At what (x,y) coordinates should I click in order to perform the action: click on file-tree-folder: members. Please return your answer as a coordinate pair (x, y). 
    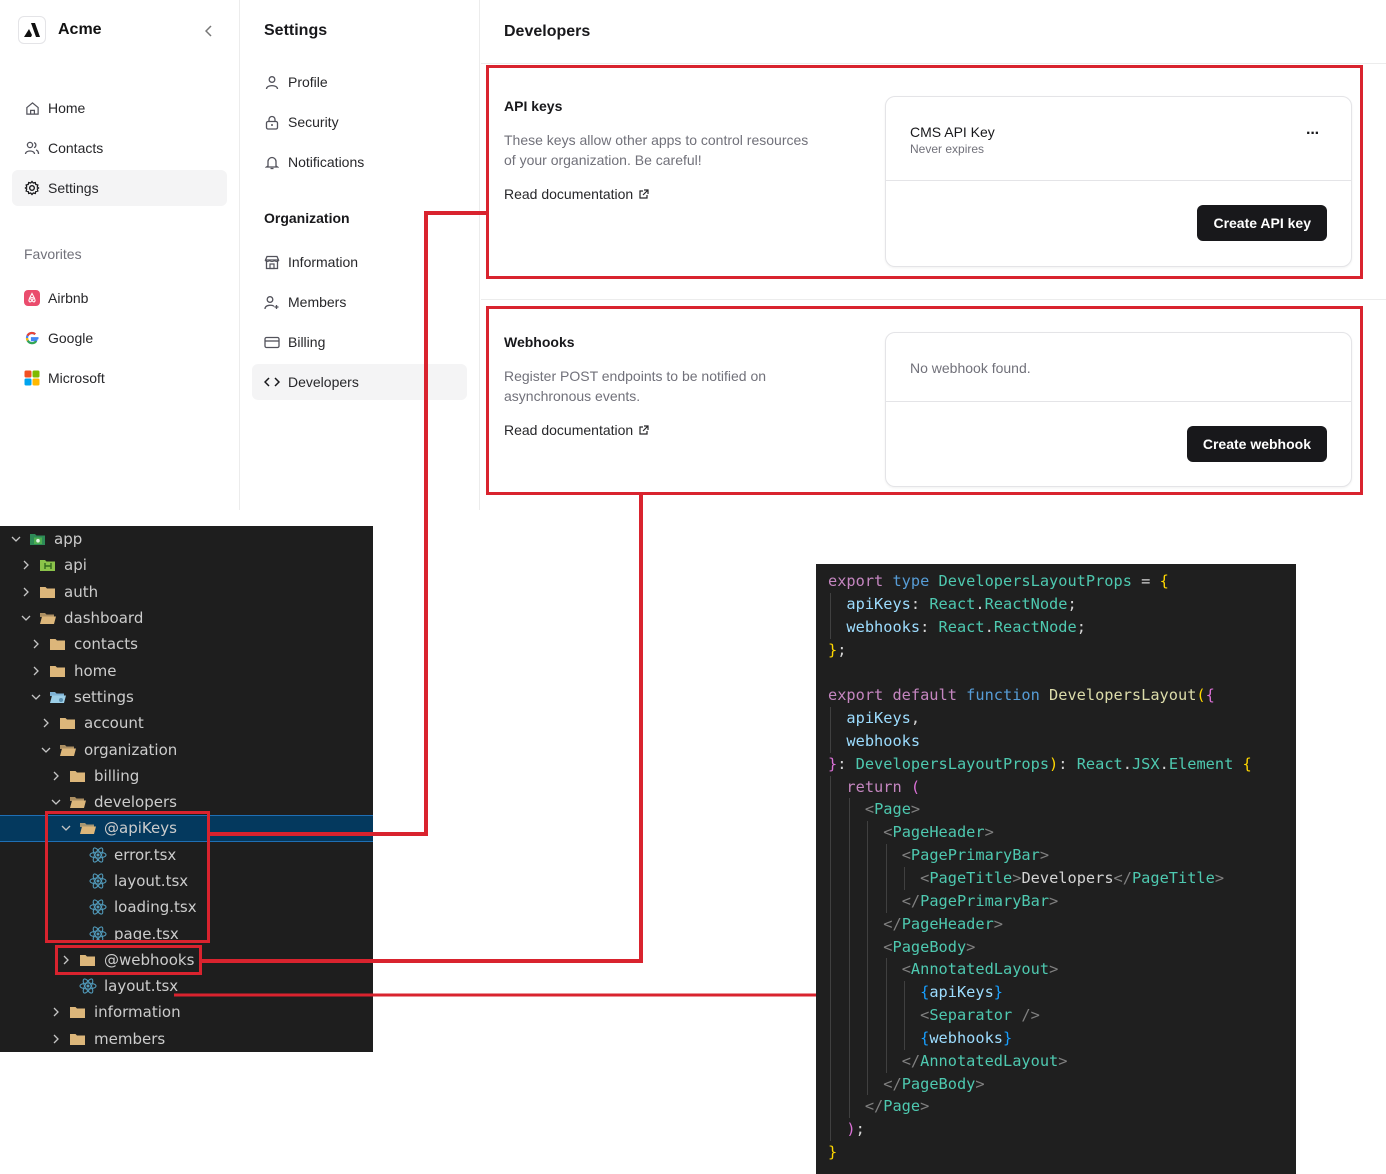
    Looking at the image, I should click on (186, 1039).